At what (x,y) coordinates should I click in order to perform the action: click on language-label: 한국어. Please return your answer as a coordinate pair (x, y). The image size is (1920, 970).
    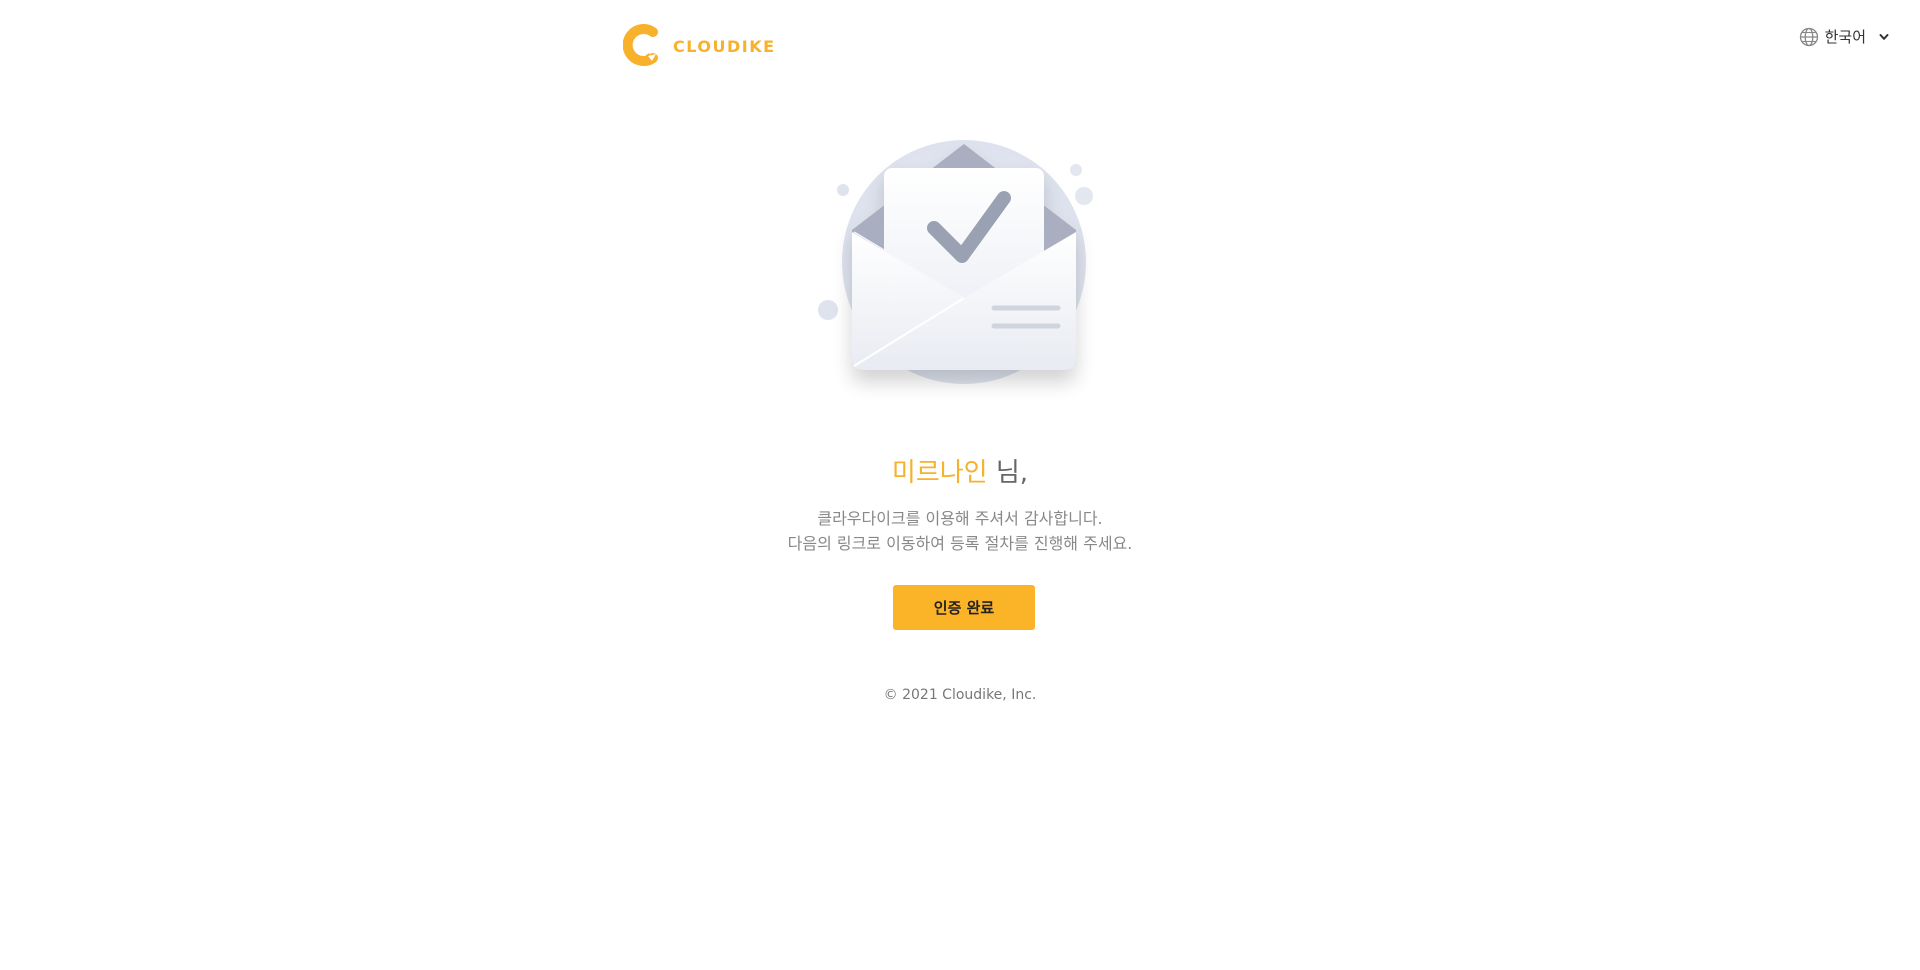
    Looking at the image, I should click on (1845, 37).